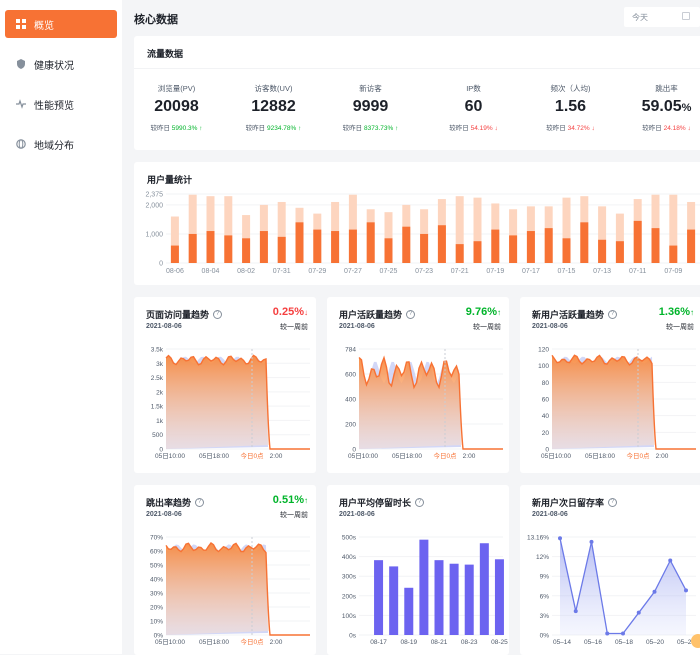 This screenshot has height=655, width=700. What do you see at coordinates (282, 271) in the screenshot?
I see `x-tick-label: 07-31` at bounding box center [282, 271].